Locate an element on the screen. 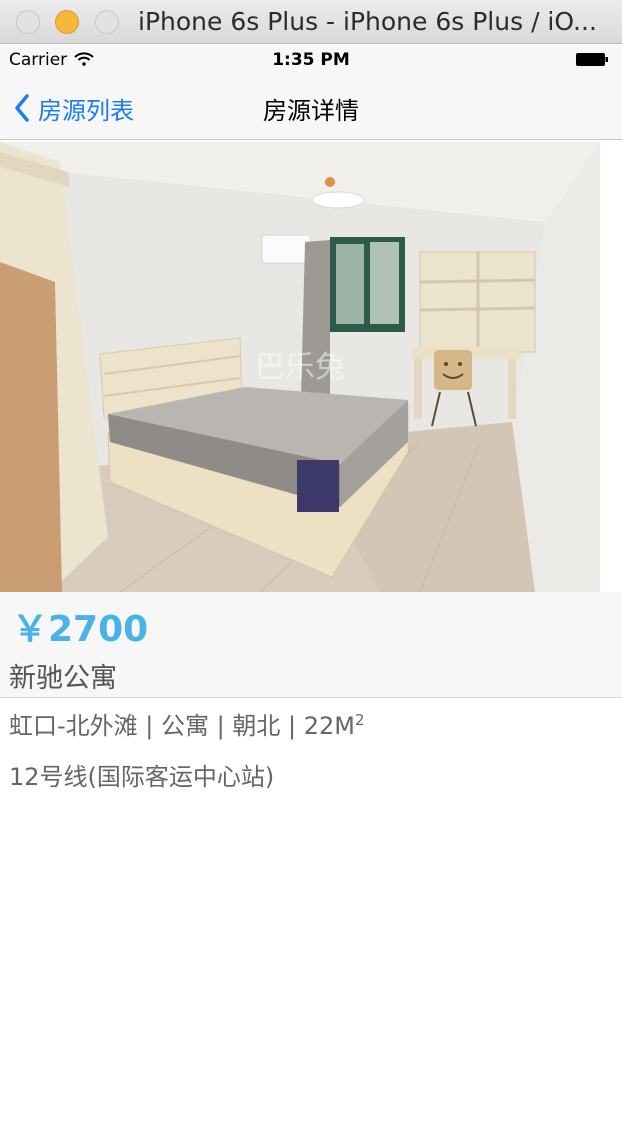 The height and width of the screenshot is (1148, 622). subway-info: 12号线(国际客运中心站) is located at coordinates (142, 777).